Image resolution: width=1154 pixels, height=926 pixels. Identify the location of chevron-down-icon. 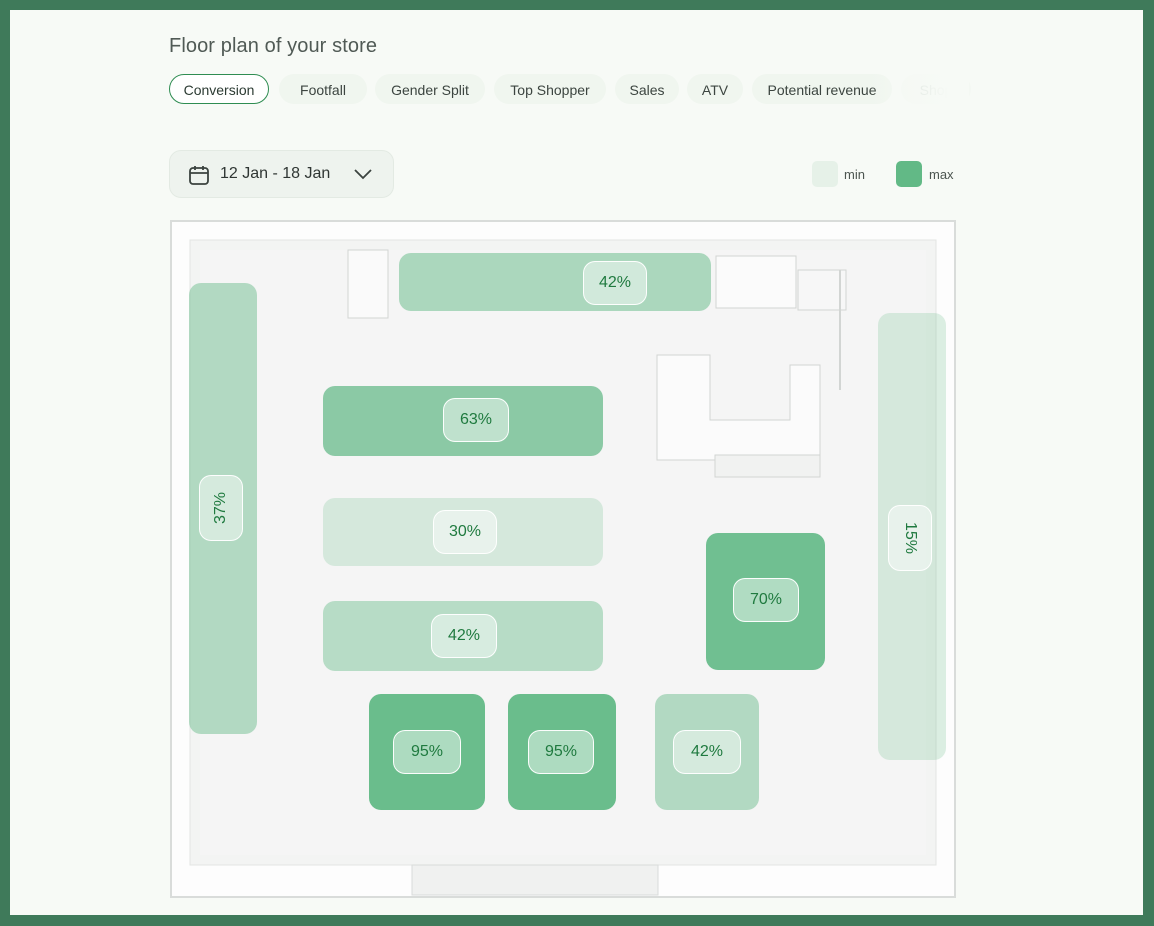
(363, 176).